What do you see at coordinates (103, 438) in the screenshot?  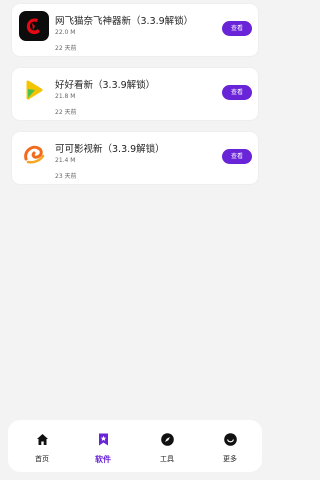 I see `bookmark-star-icon` at bounding box center [103, 438].